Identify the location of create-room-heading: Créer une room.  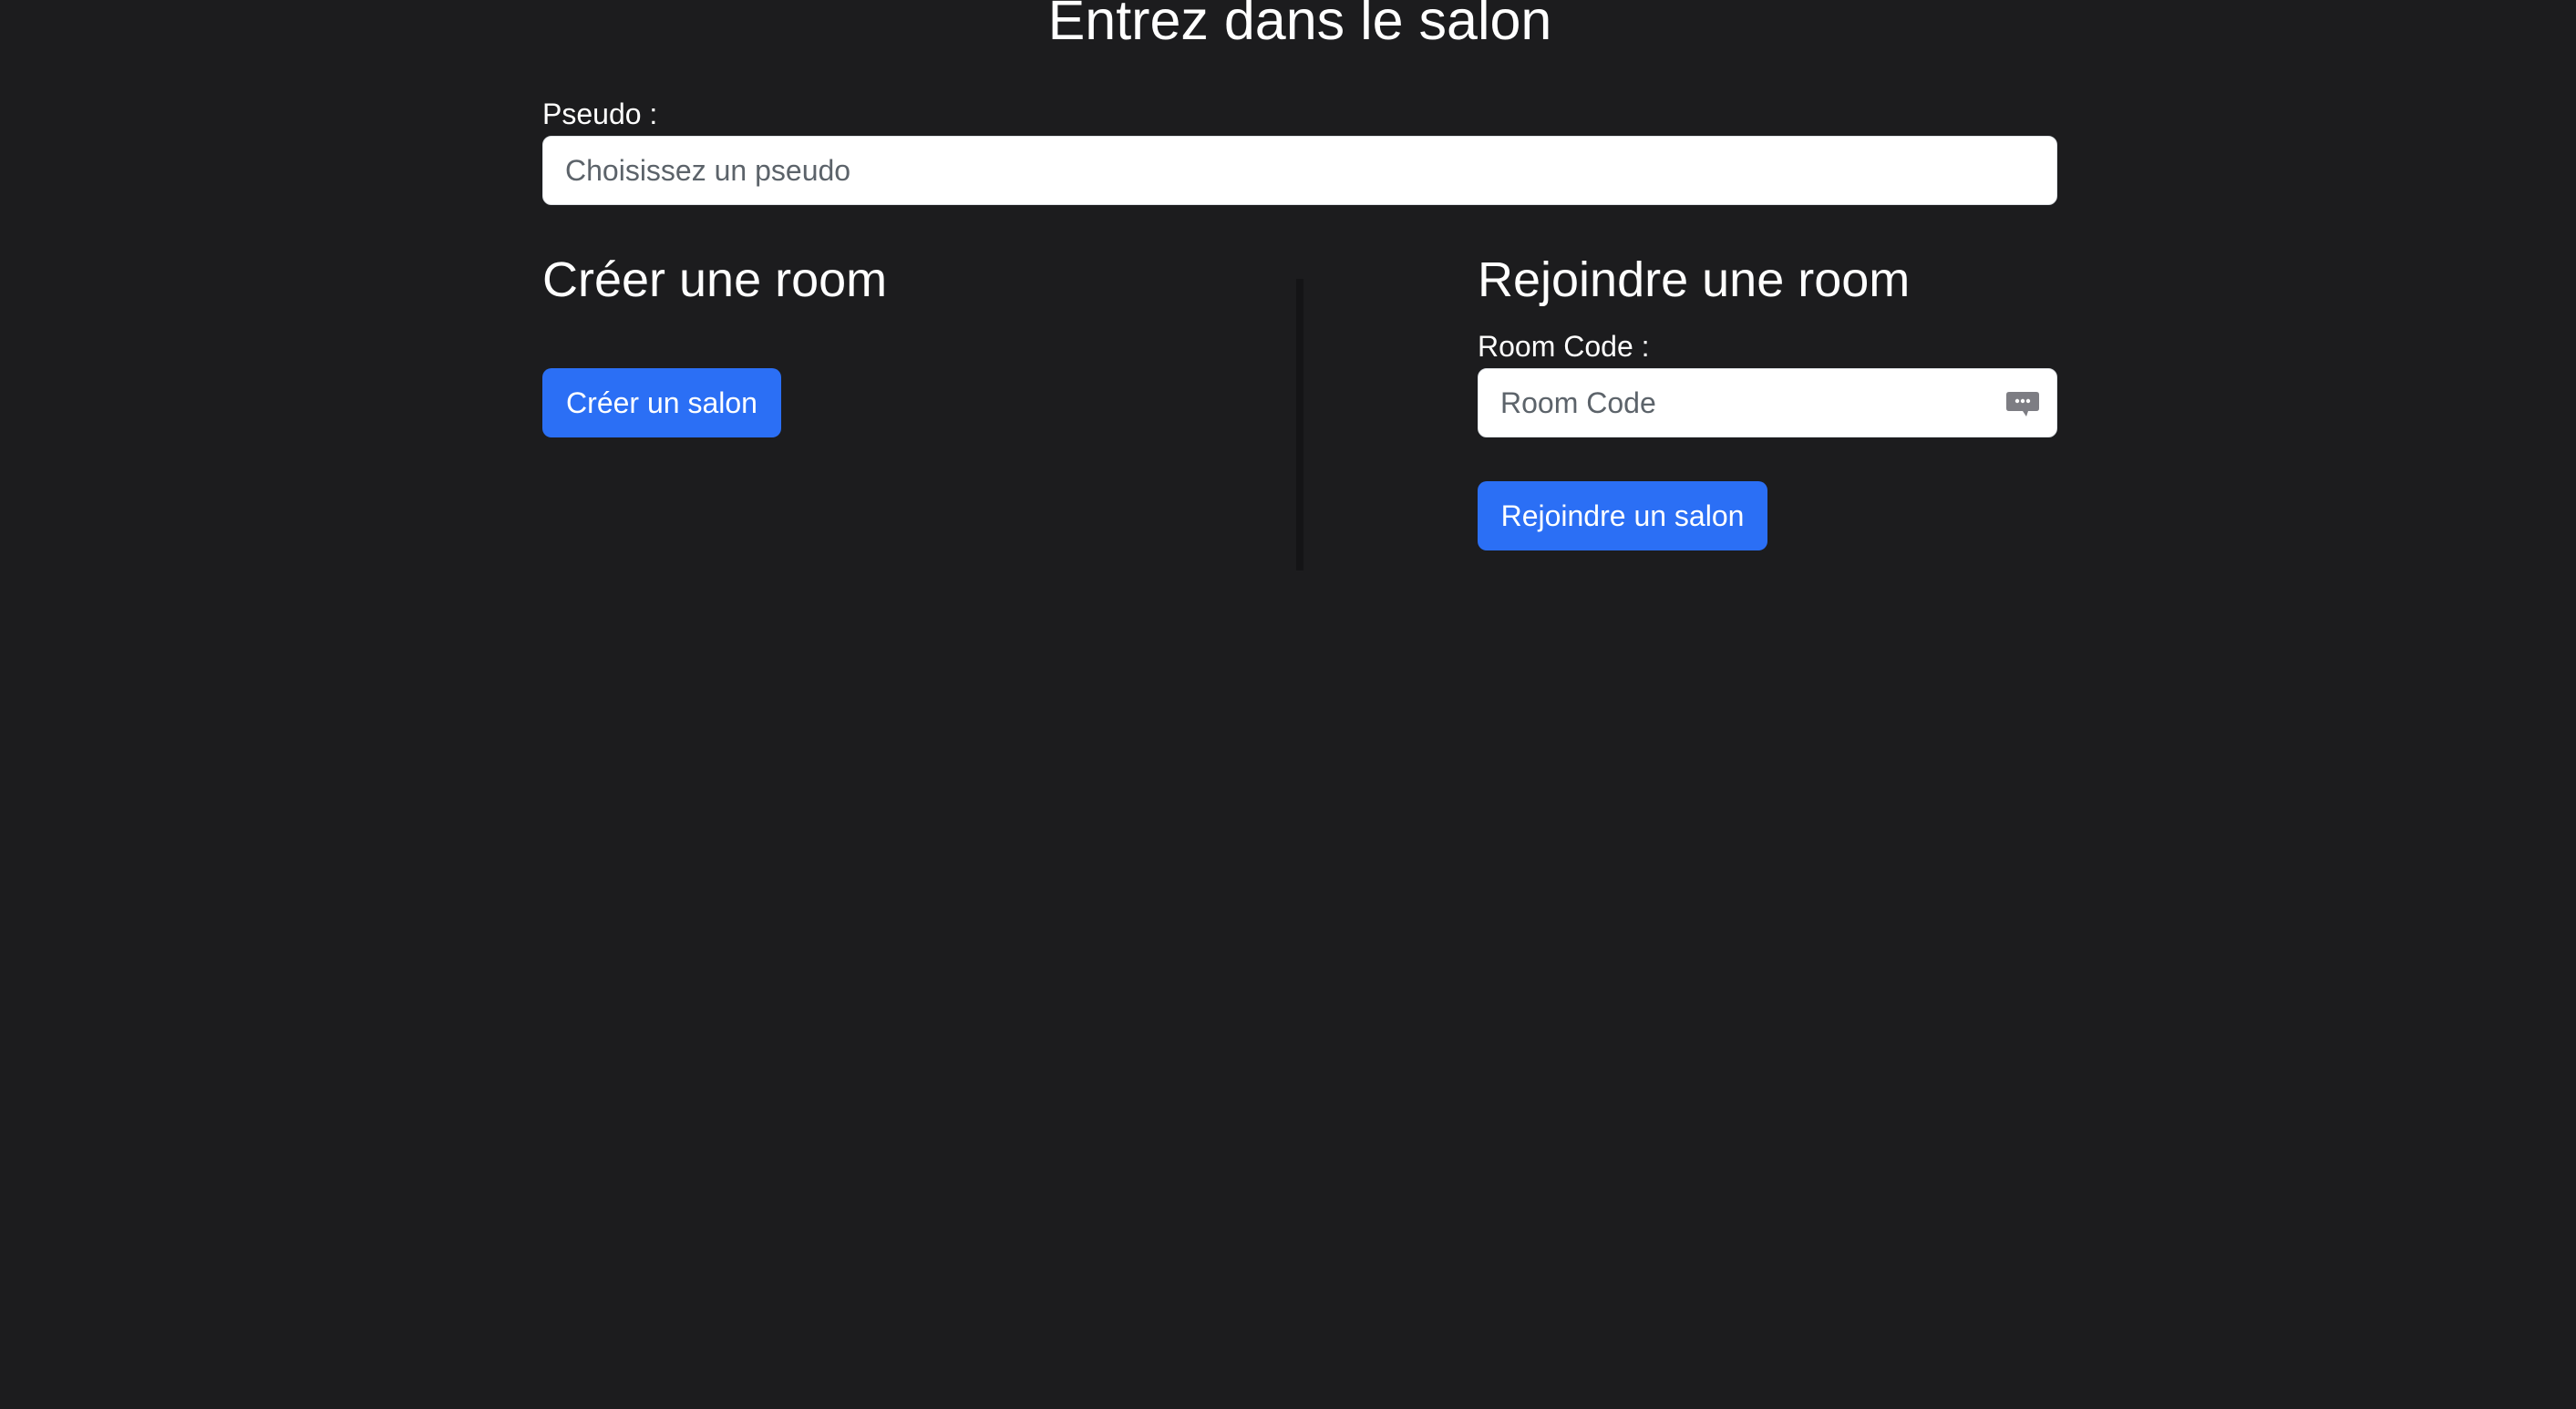
(715, 279).